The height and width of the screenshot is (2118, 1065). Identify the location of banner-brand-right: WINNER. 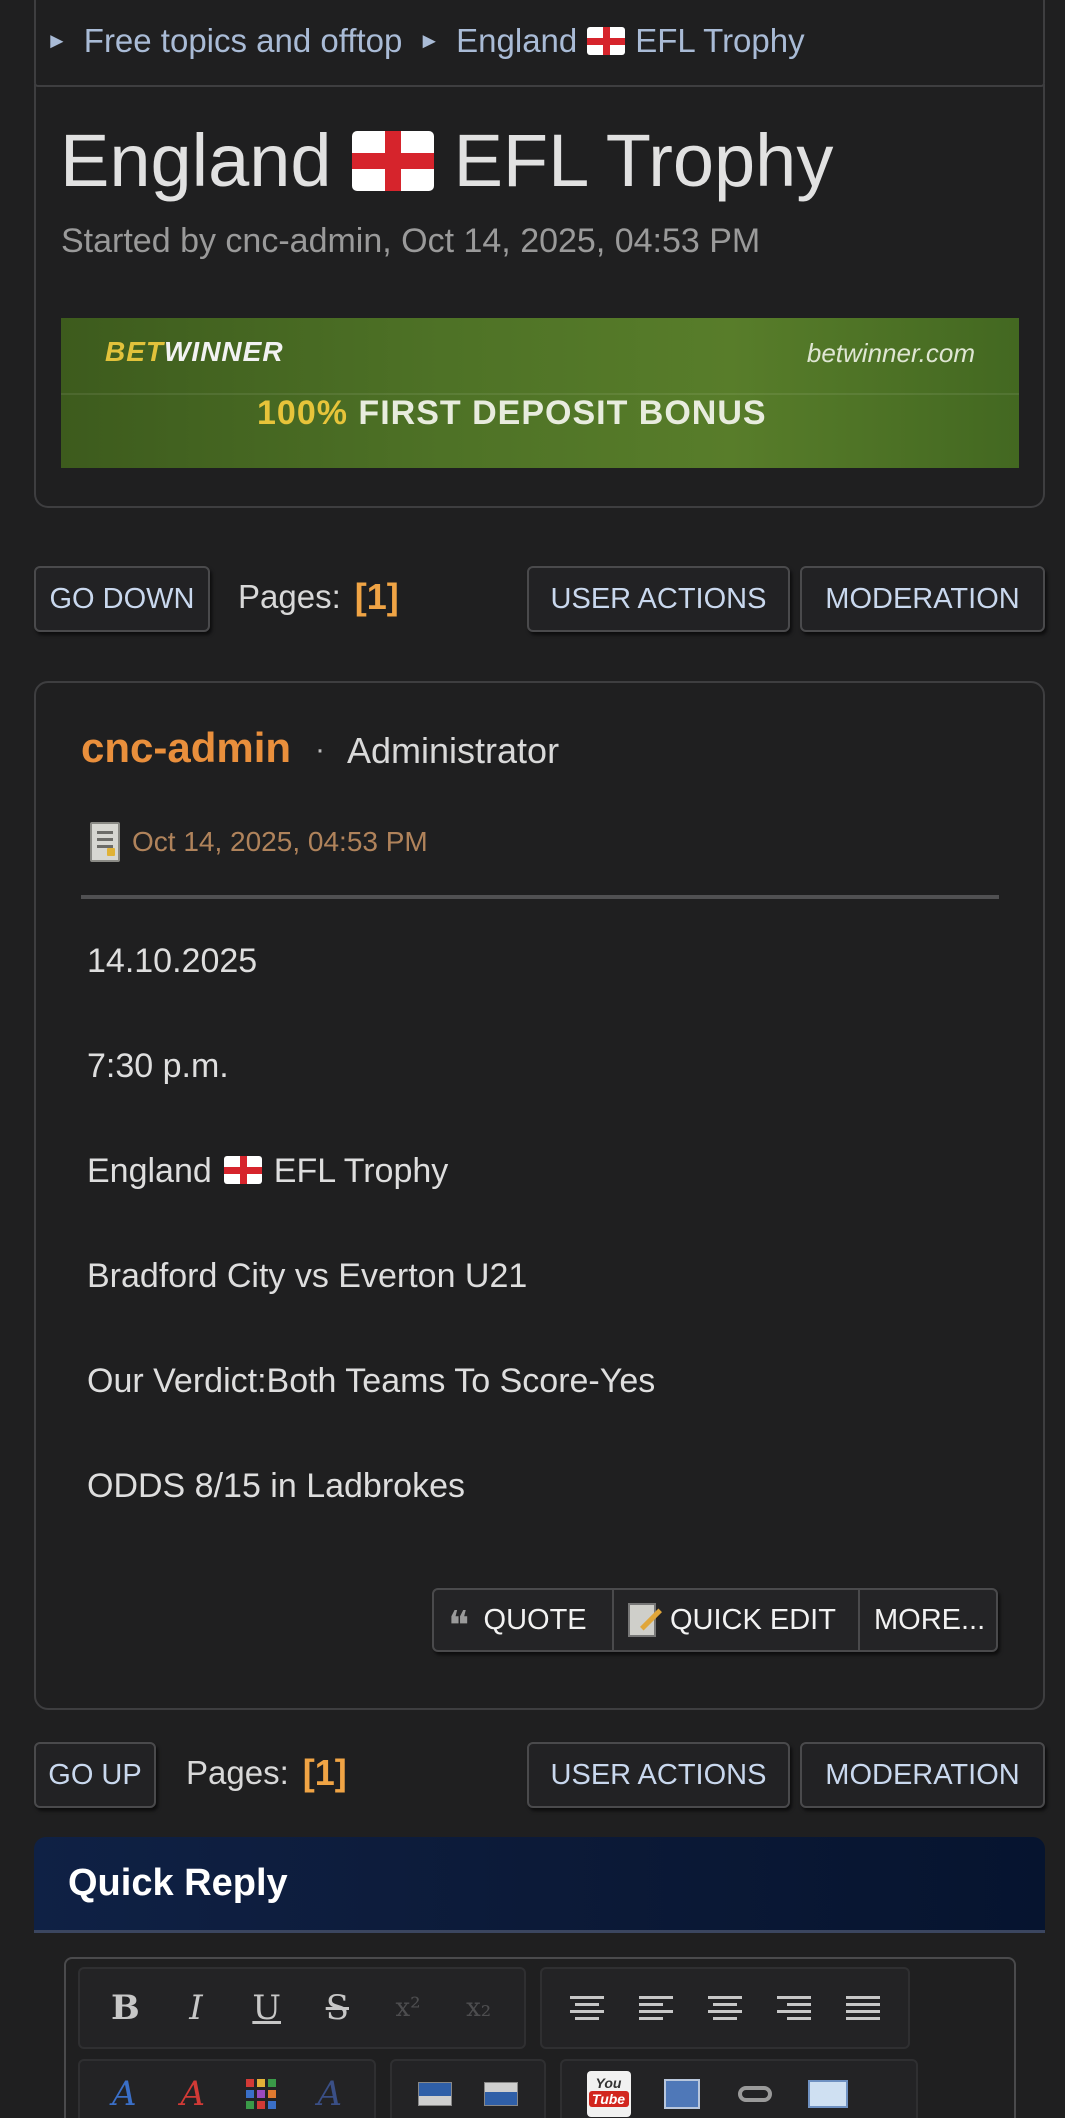
(224, 351).